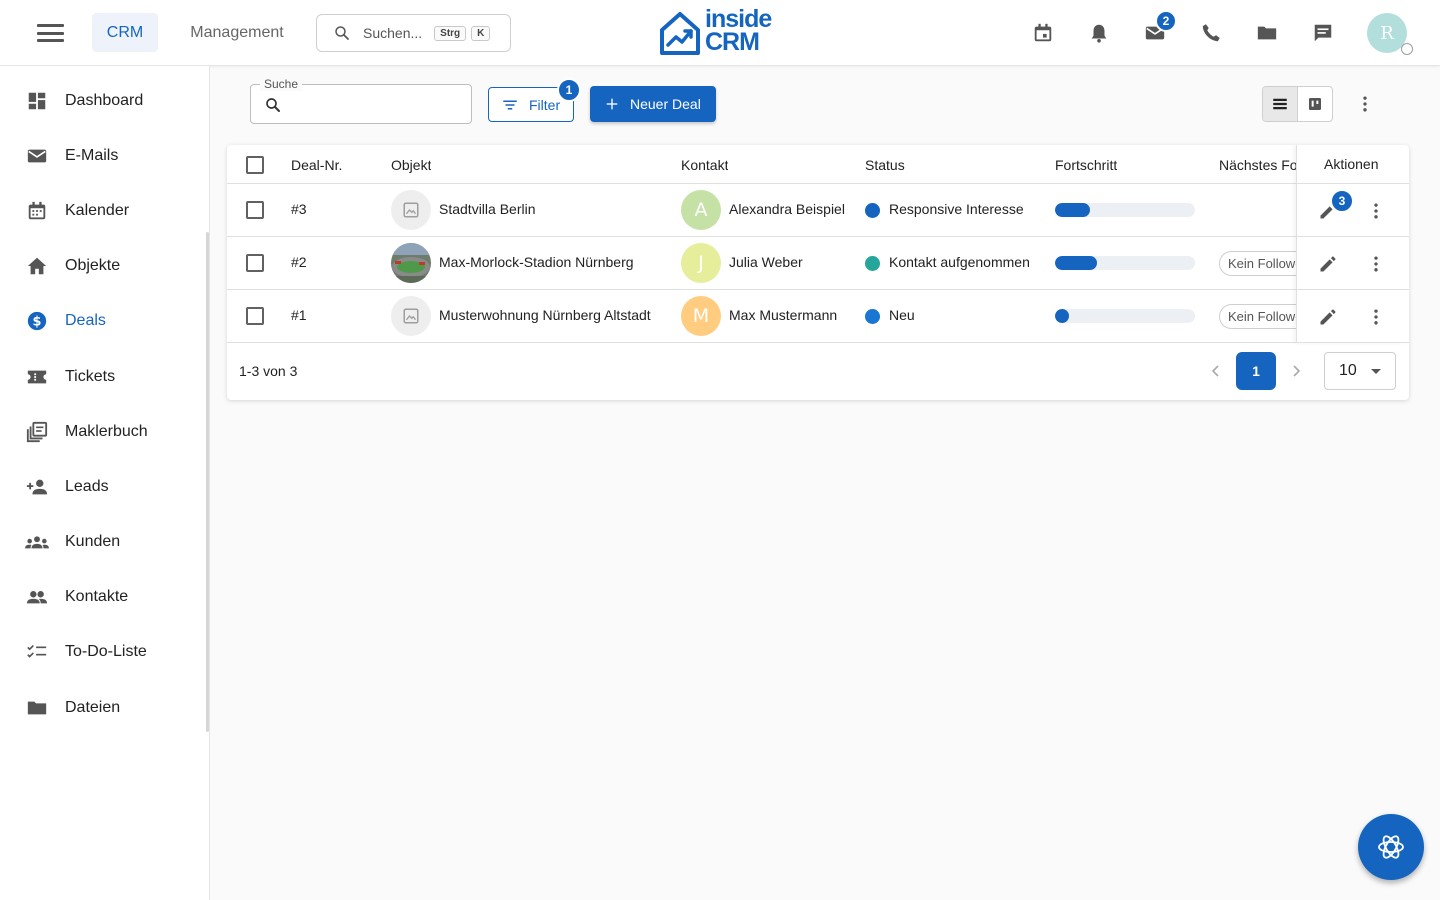 The image size is (1440, 900). What do you see at coordinates (97, 210) in the screenshot?
I see `sidebar-item-label: Kalender` at bounding box center [97, 210].